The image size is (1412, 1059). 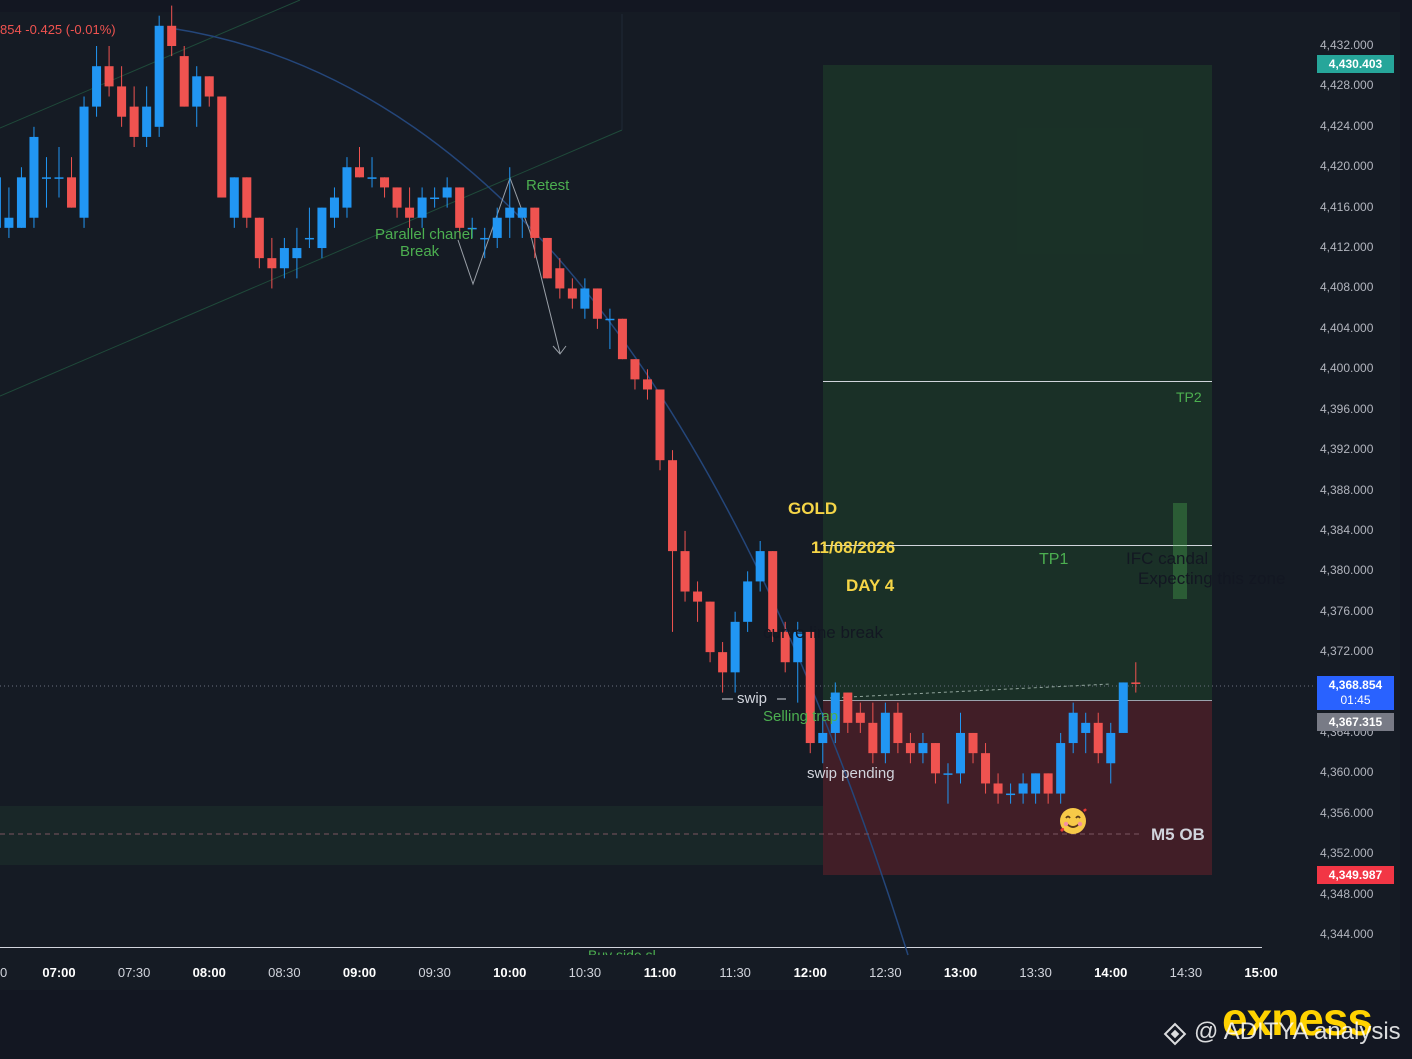 I want to click on parallel-break-label-line2: Break, so click(x=419, y=251).